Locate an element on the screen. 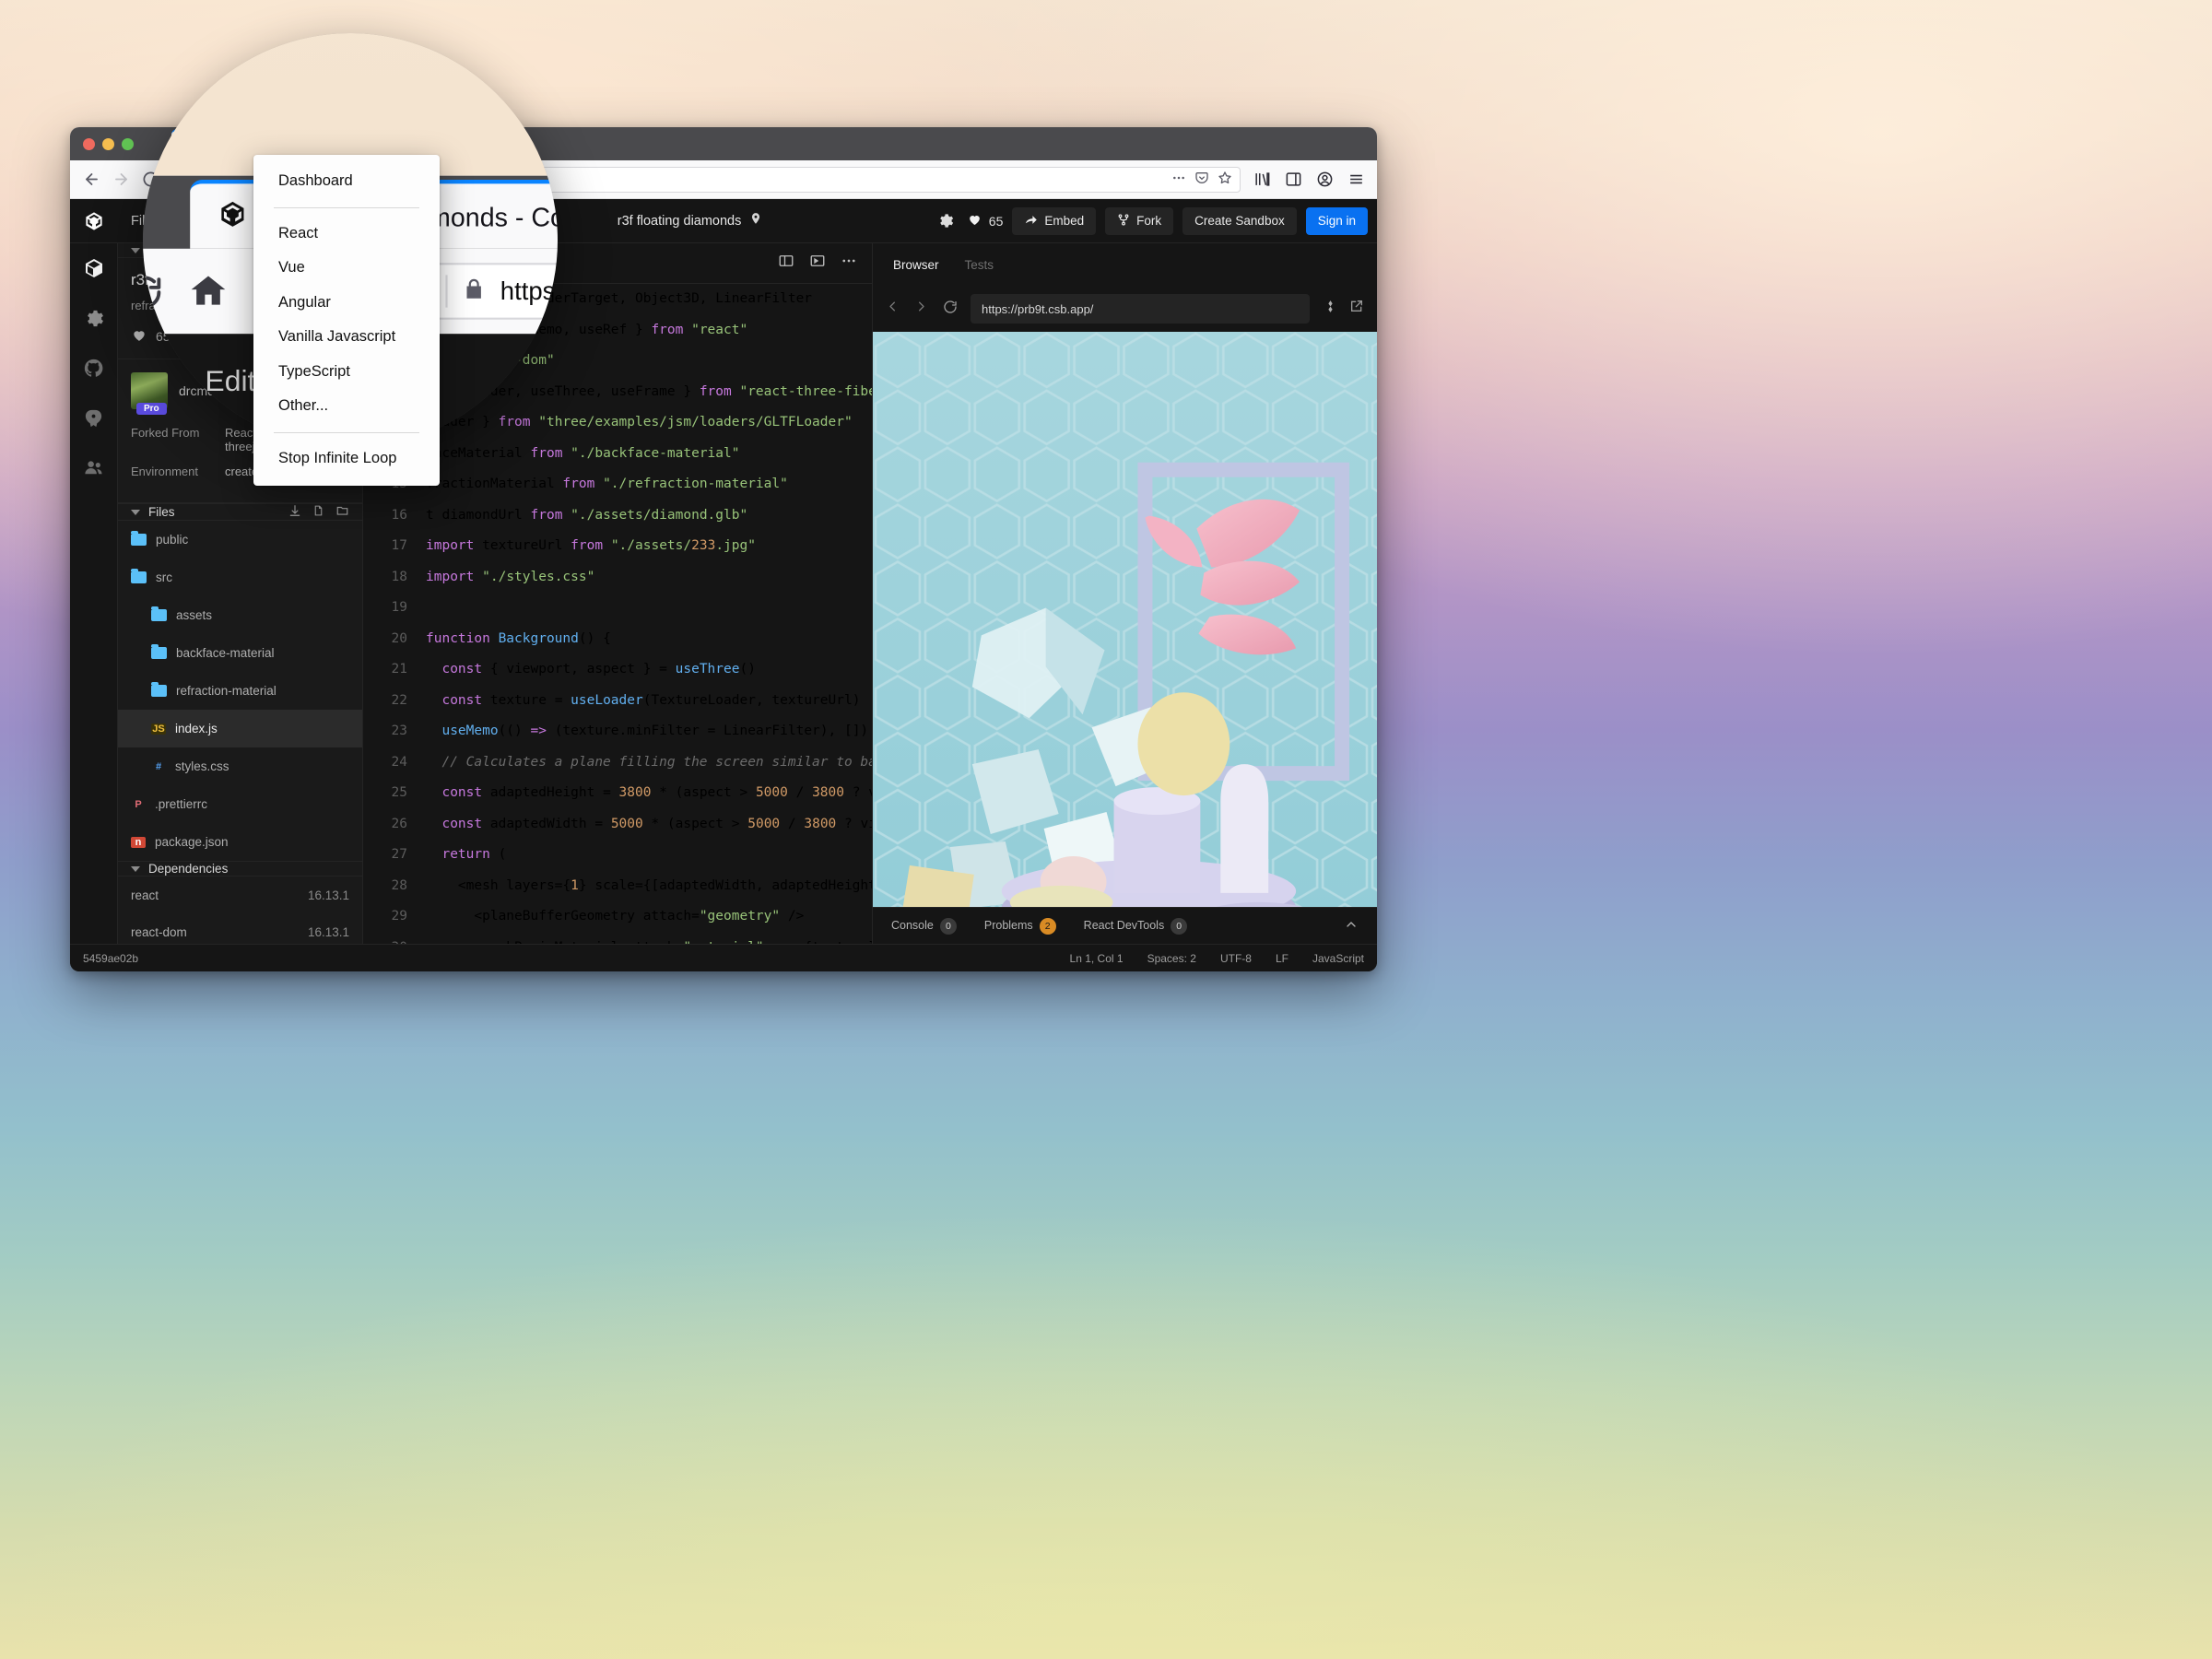  menu-separator is located at coordinates (346, 207).